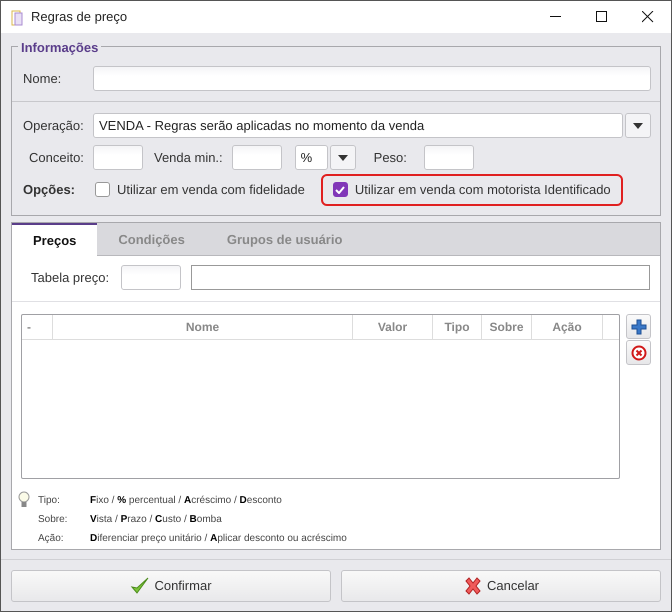  Describe the element at coordinates (140, 586) in the screenshot. I see `check-icon` at that location.